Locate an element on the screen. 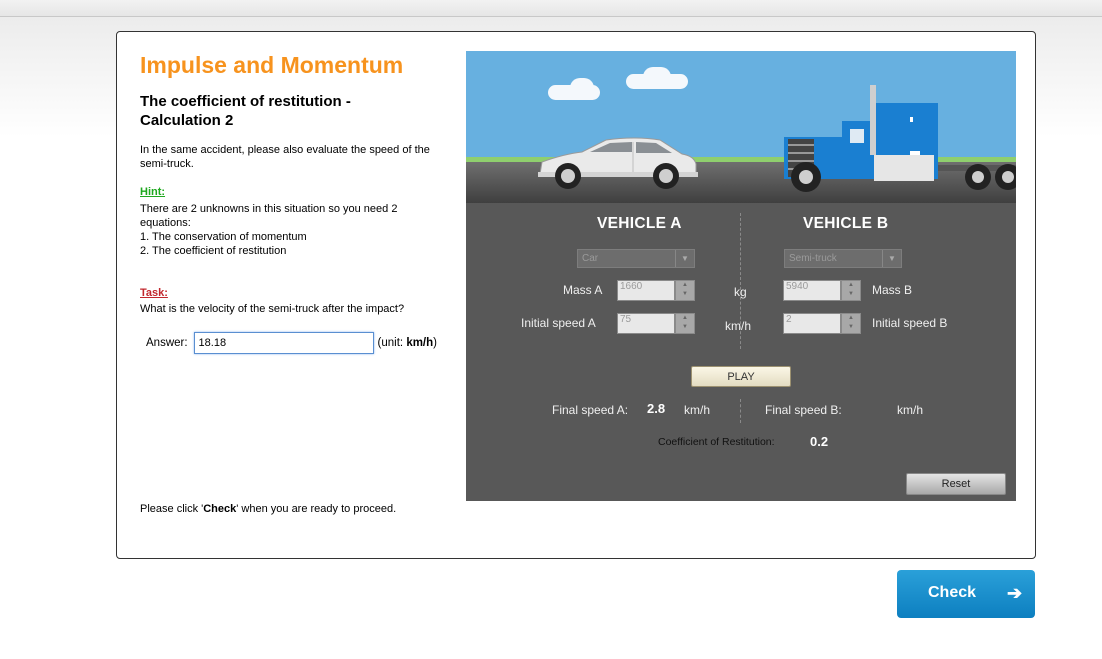 Image resolution: width=1102 pixels, height=659 pixels. final-speed-b-label: Final speed B: is located at coordinates (803, 410).